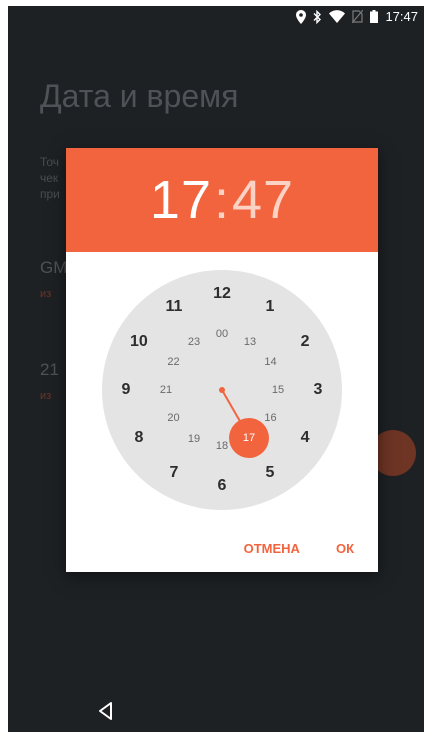 This screenshot has height=738, width=432. What do you see at coordinates (278, 390) in the screenshot?
I see `inner-hour-15: 15` at bounding box center [278, 390].